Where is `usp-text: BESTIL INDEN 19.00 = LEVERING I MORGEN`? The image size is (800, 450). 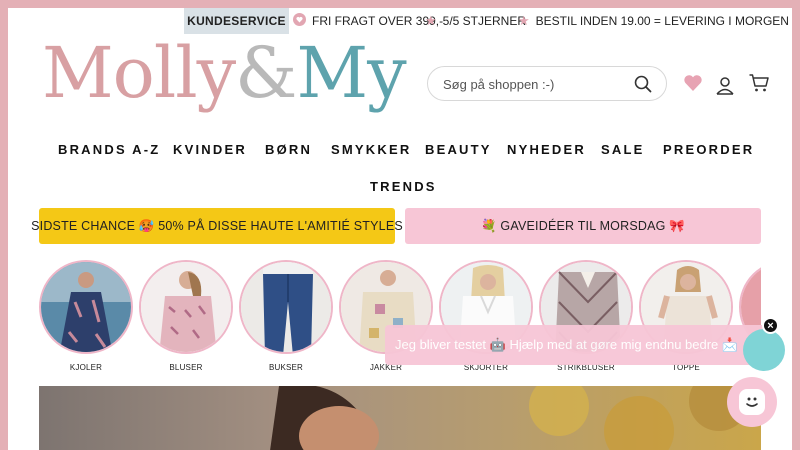 usp-text: BESTIL INDEN 19.00 = LEVERING I MORGEN is located at coordinates (662, 21).